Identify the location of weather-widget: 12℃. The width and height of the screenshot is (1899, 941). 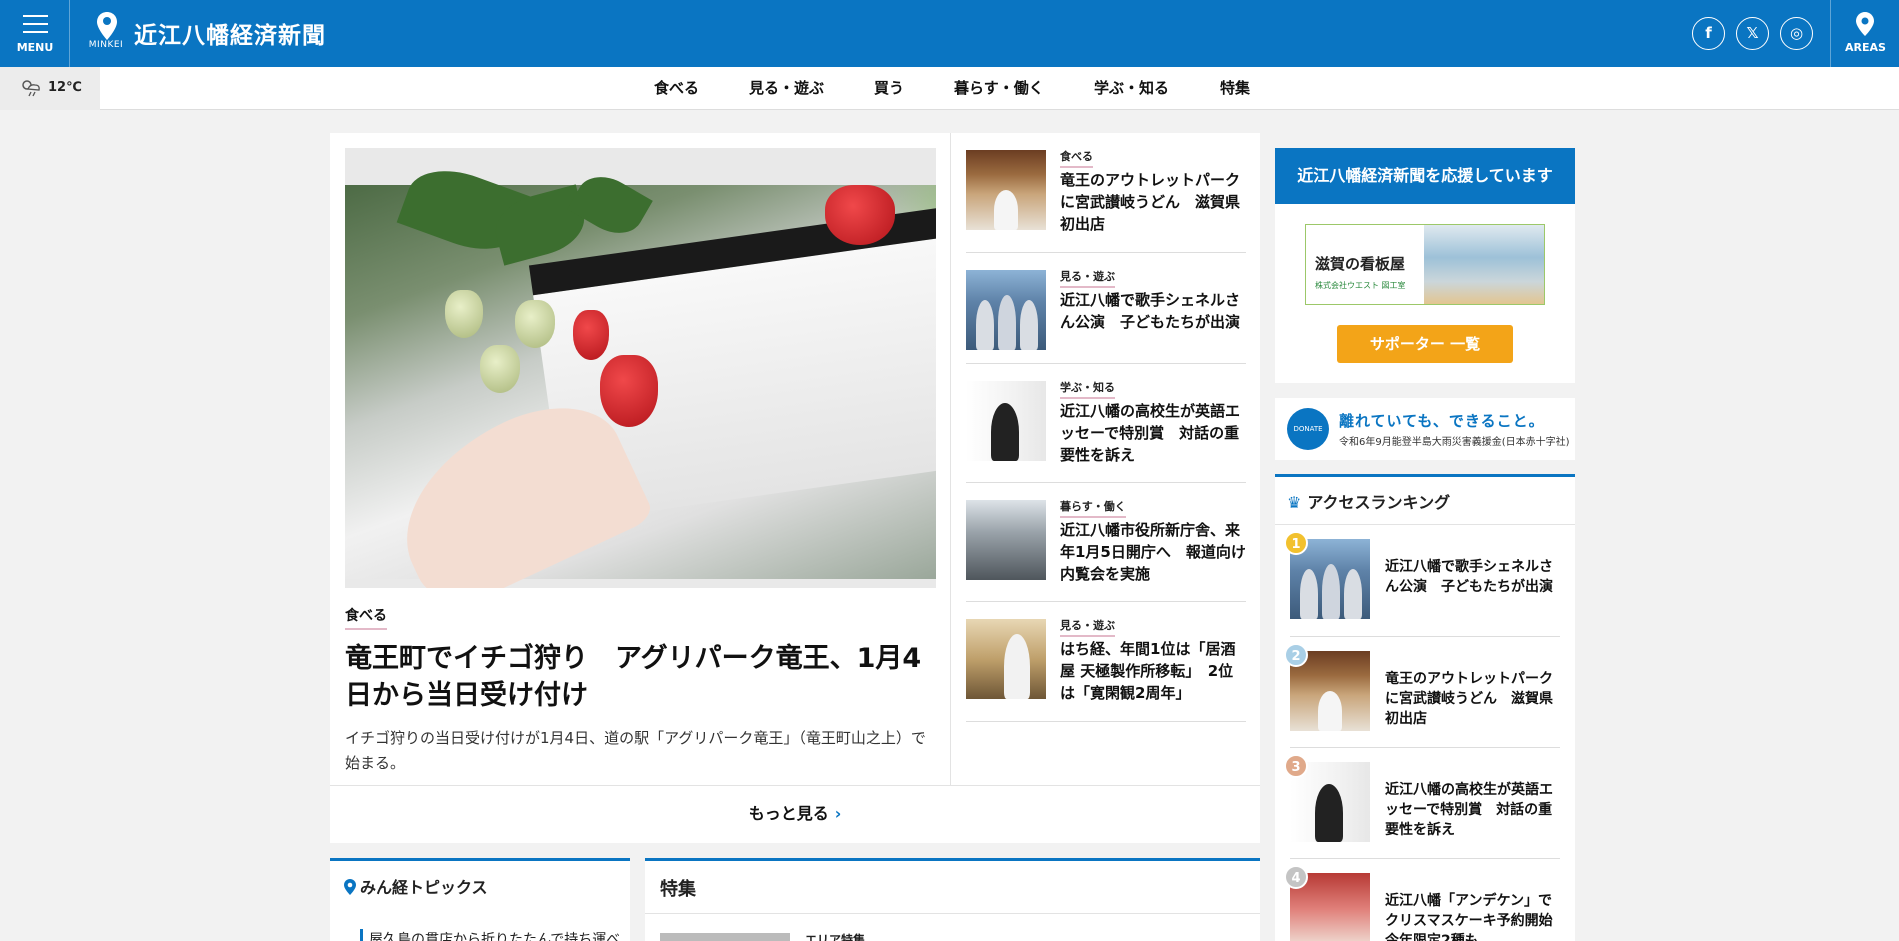
(50, 88).